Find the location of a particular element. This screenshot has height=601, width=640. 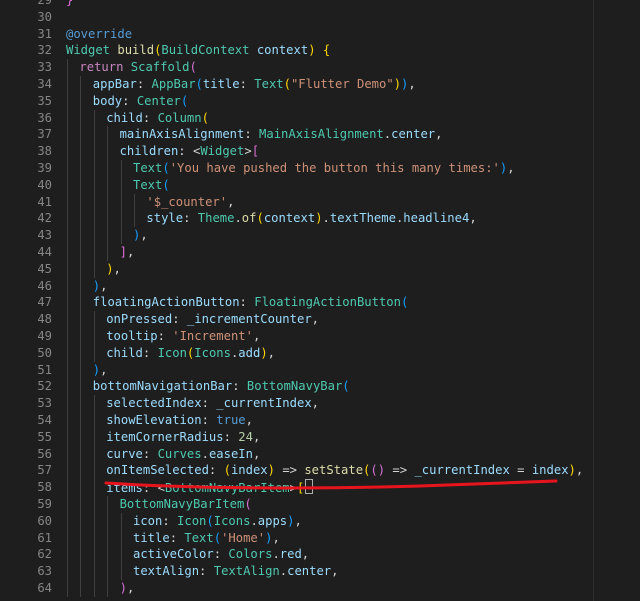

line-number: 57 is located at coordinates (44, 470).